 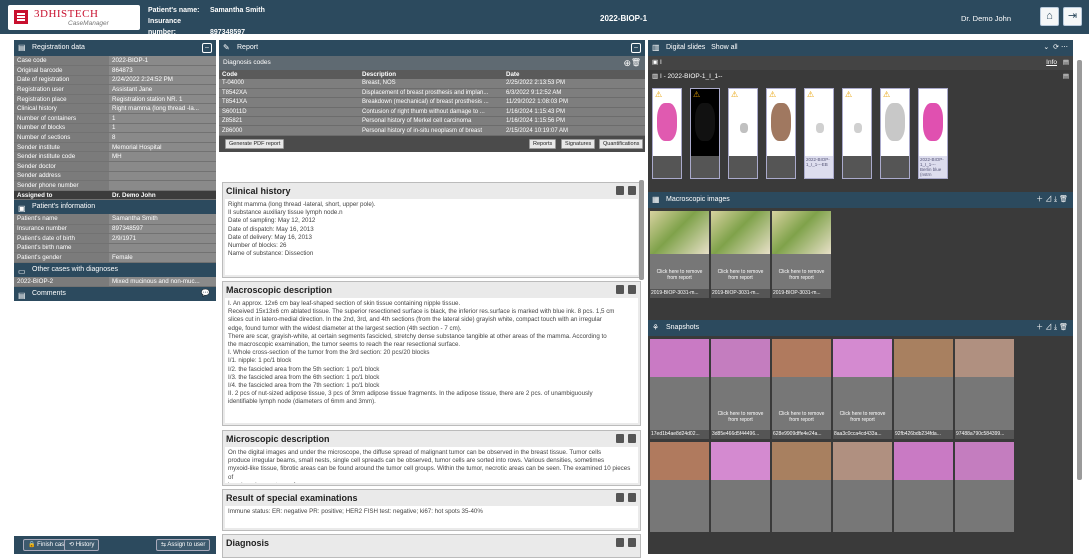 I want to click on tissue-preview, so click(x=705, y=122).